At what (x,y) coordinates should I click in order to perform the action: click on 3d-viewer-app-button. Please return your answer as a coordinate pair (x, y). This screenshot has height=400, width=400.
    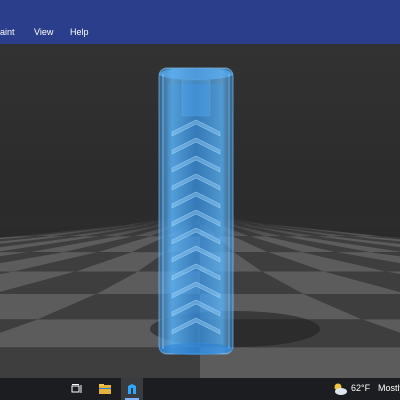
    Looking at the image, I should click on (132, 389).